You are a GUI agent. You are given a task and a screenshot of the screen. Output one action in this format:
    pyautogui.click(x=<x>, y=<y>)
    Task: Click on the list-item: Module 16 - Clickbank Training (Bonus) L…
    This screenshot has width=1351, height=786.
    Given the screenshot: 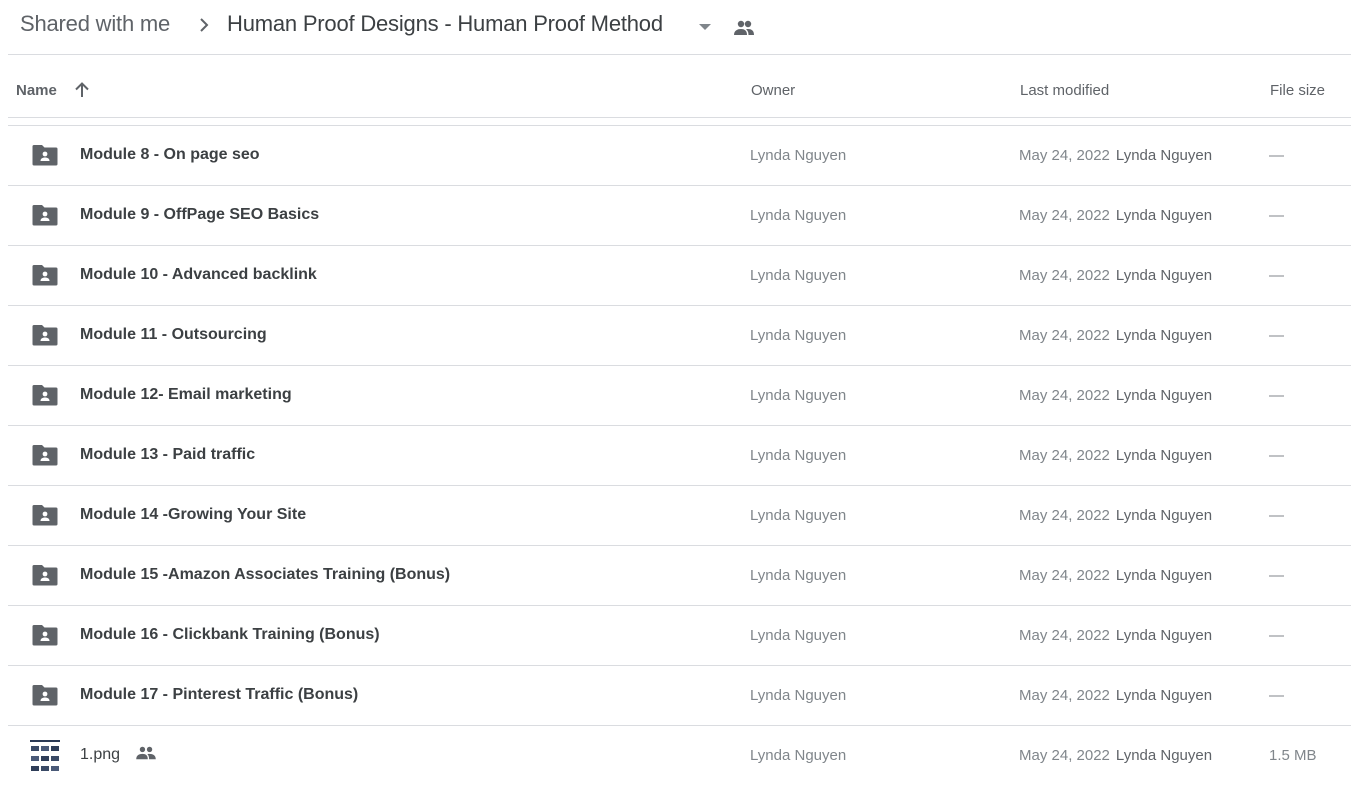 What is the action you would take?
    pyautogui.click(x=679, y=636)
    